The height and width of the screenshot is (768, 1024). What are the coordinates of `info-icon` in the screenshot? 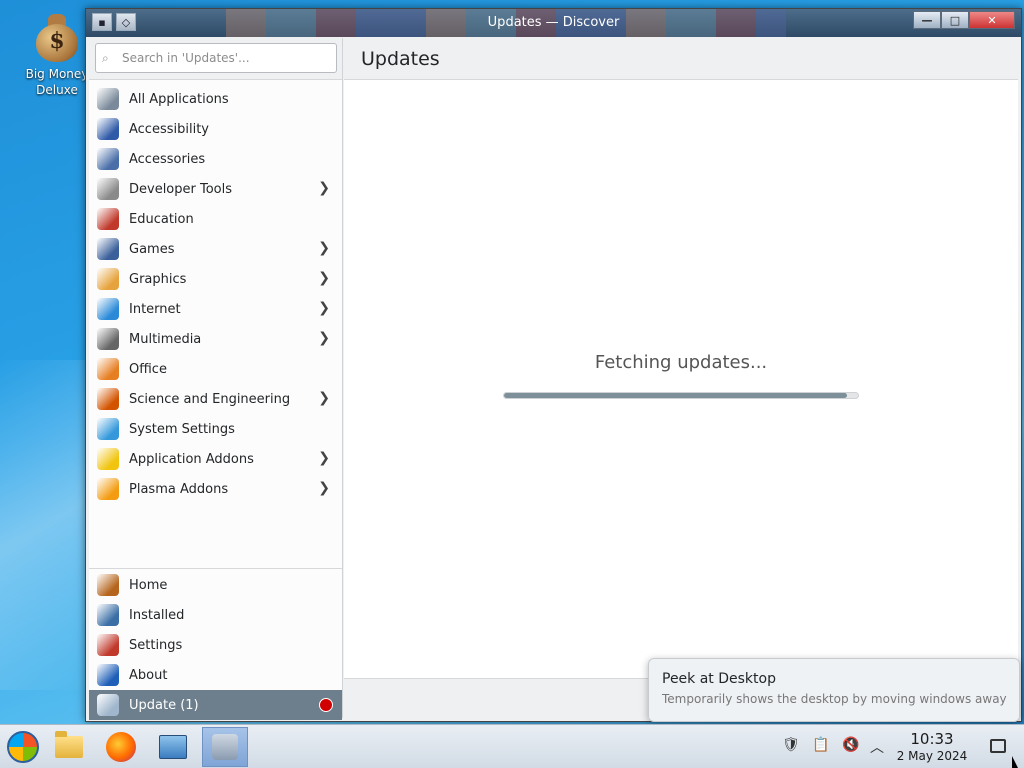 It's located at (108, 675).